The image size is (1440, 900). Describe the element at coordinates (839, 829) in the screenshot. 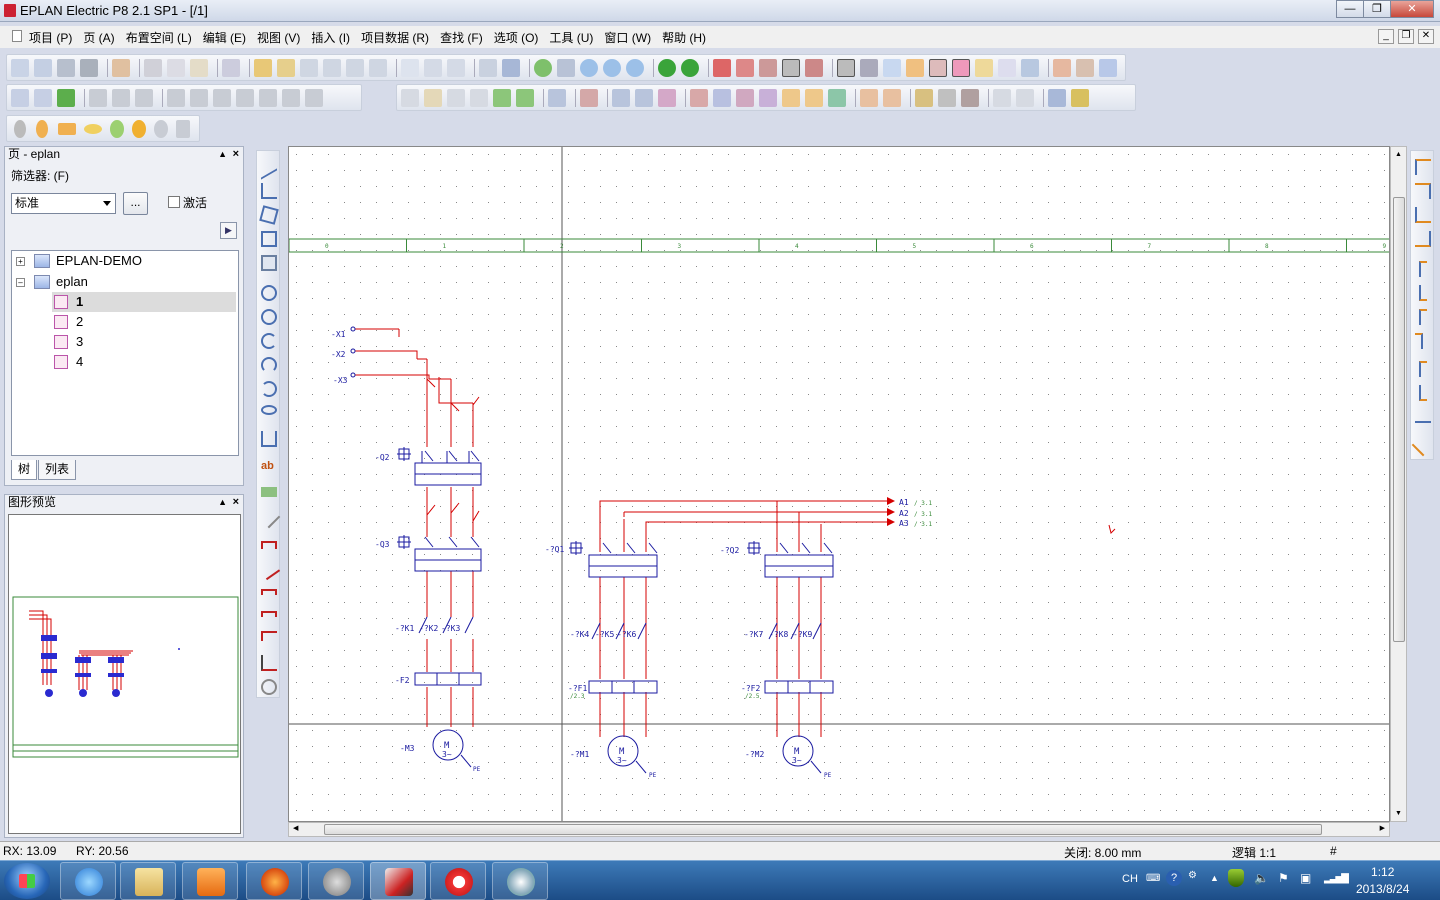

I see `horizontal-scrollbar: ◀ ▶` at that location.